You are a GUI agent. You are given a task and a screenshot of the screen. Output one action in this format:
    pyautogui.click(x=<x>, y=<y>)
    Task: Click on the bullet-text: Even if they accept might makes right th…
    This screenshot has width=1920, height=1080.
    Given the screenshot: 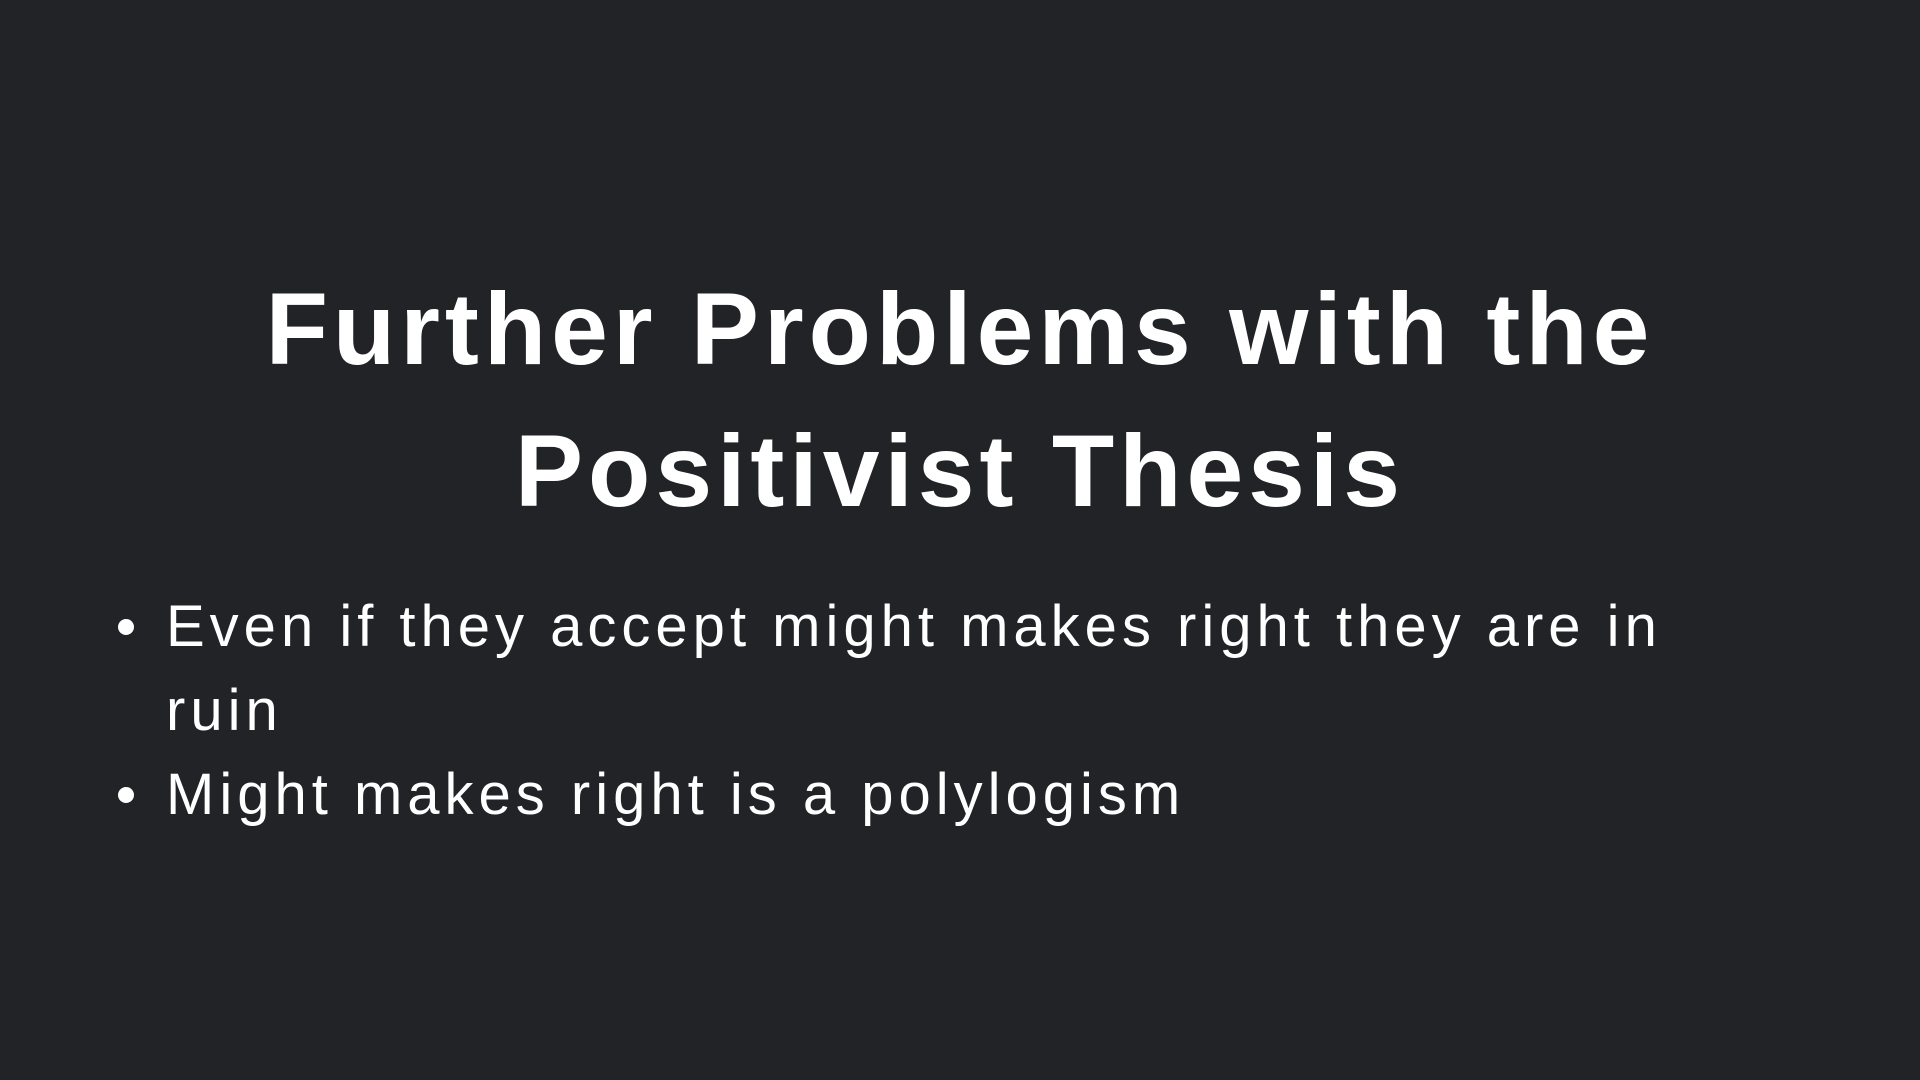 What is the action you would take?
    pyautogui.click(x=914, y=668)
    